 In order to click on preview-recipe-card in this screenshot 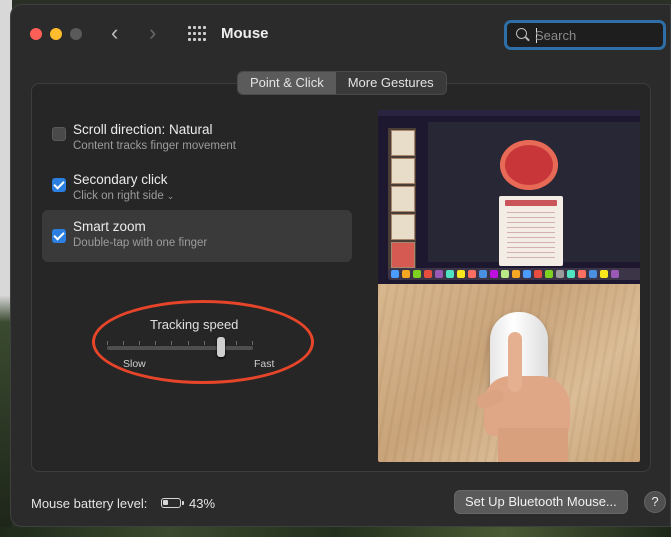, I will do `click(531, 231)`.